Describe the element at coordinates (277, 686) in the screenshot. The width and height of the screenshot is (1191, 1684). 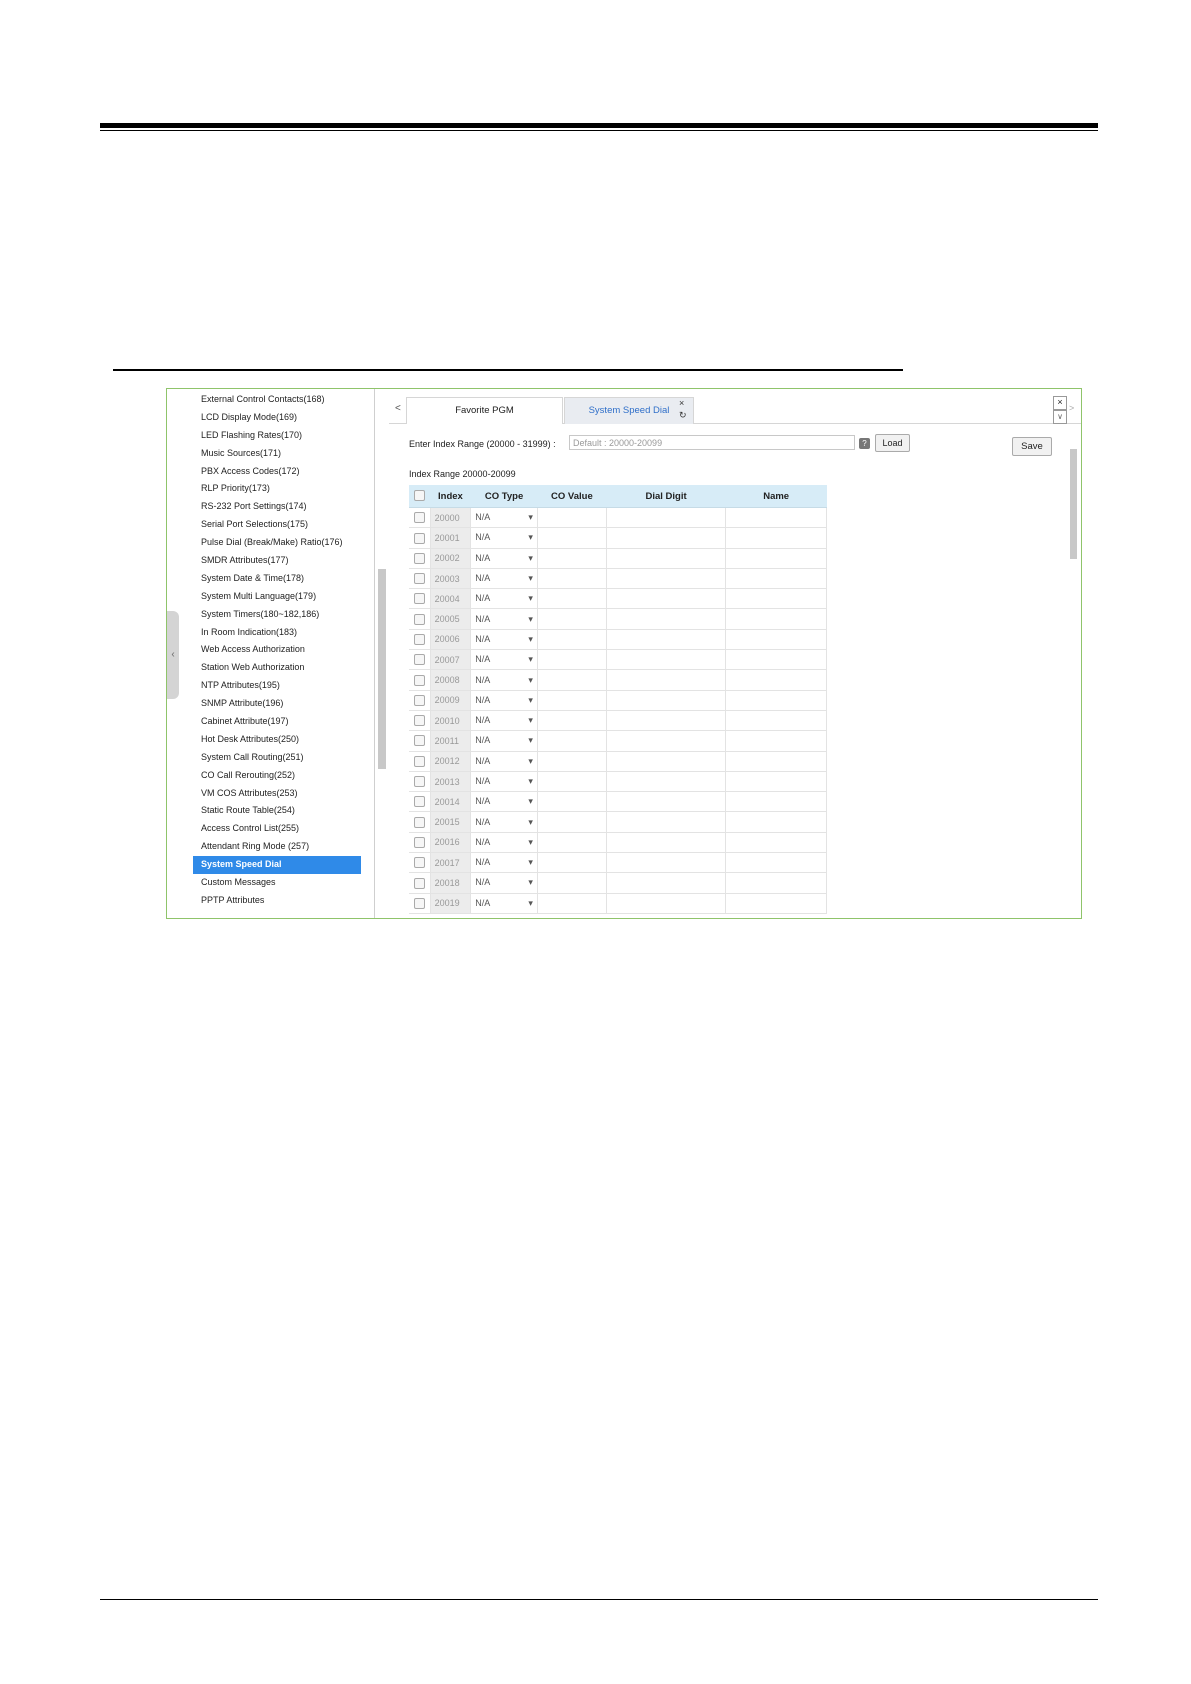
I see `sidebar-item: NTP Attributes(195)` at that location.